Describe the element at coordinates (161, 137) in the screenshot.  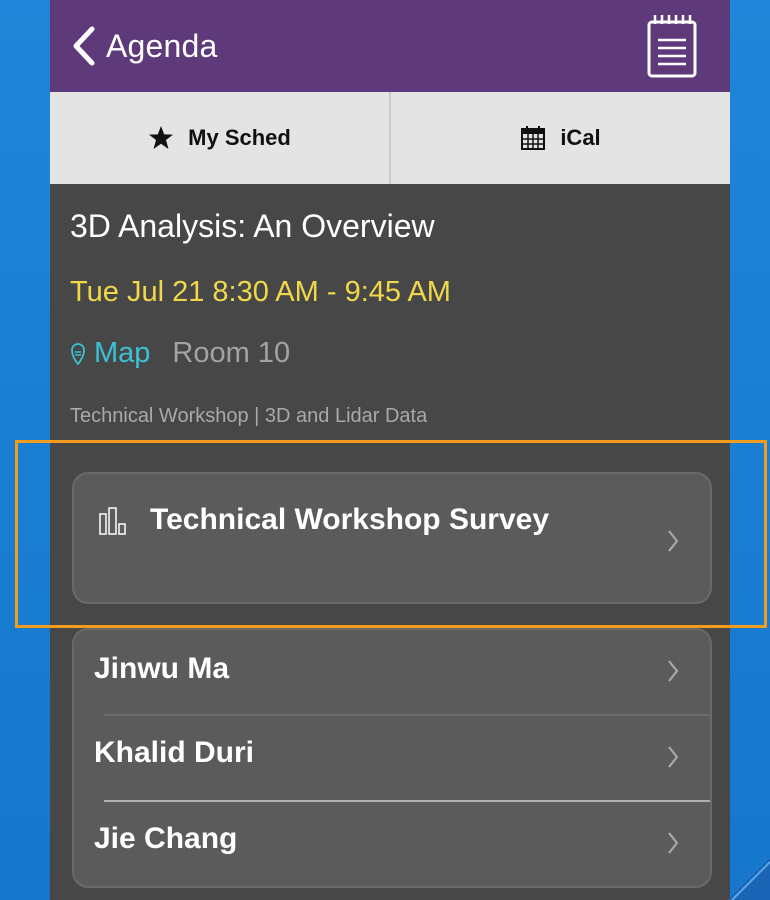
I see `star-icon` at that location.